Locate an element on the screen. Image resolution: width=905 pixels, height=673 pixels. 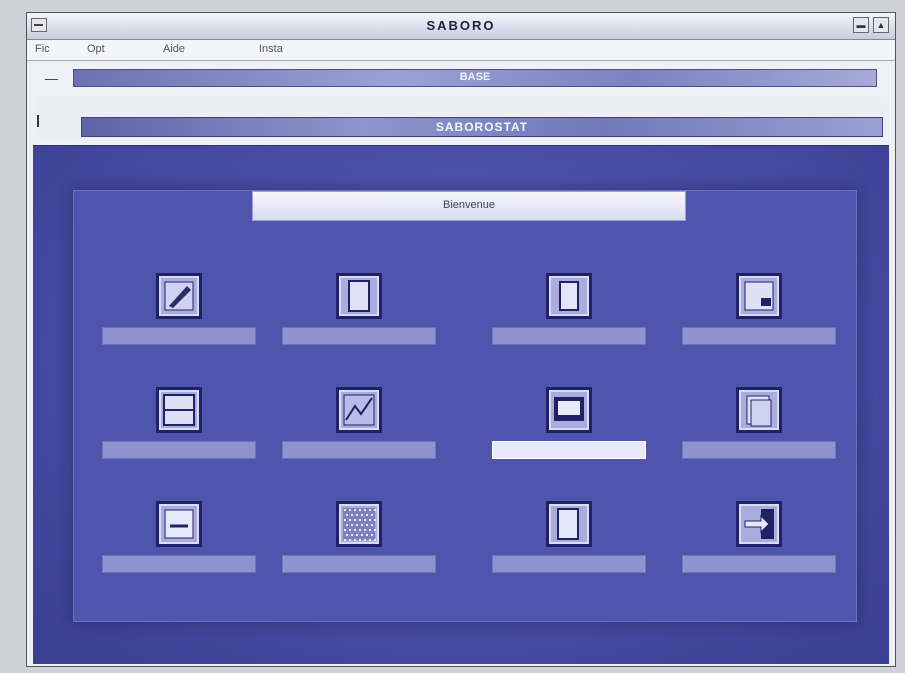
tile-document is located at coordinates (359, 317).